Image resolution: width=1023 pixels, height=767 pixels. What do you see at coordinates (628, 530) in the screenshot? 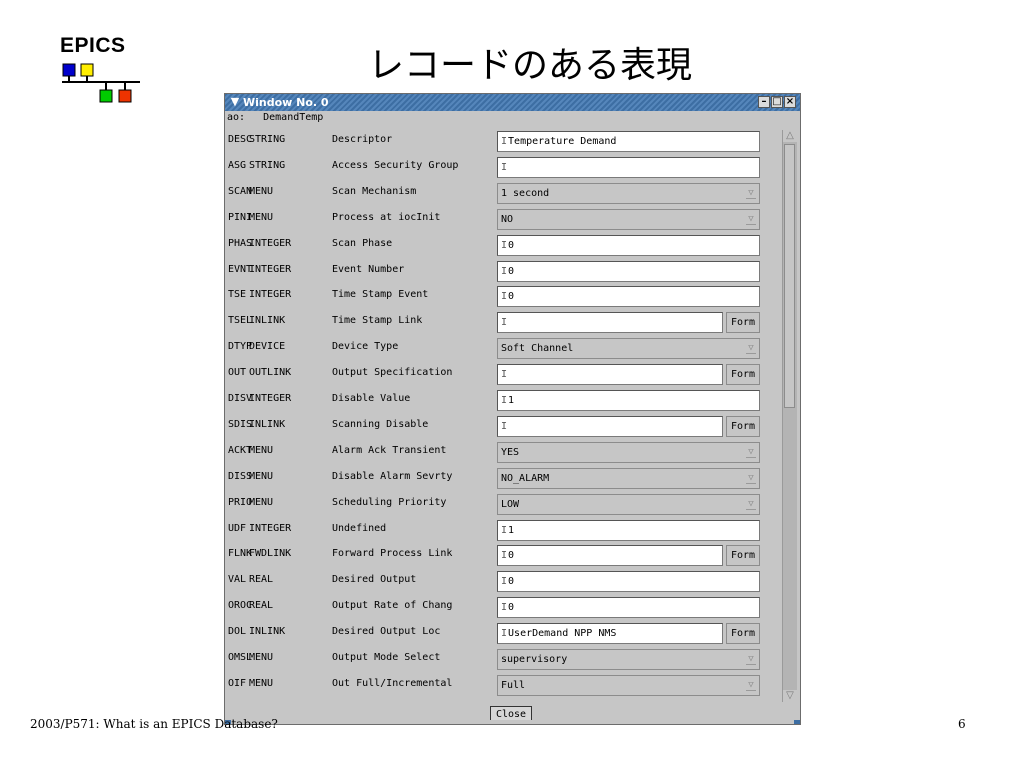
I see `field-input-udf: I1` at bounding box center [628, 530].